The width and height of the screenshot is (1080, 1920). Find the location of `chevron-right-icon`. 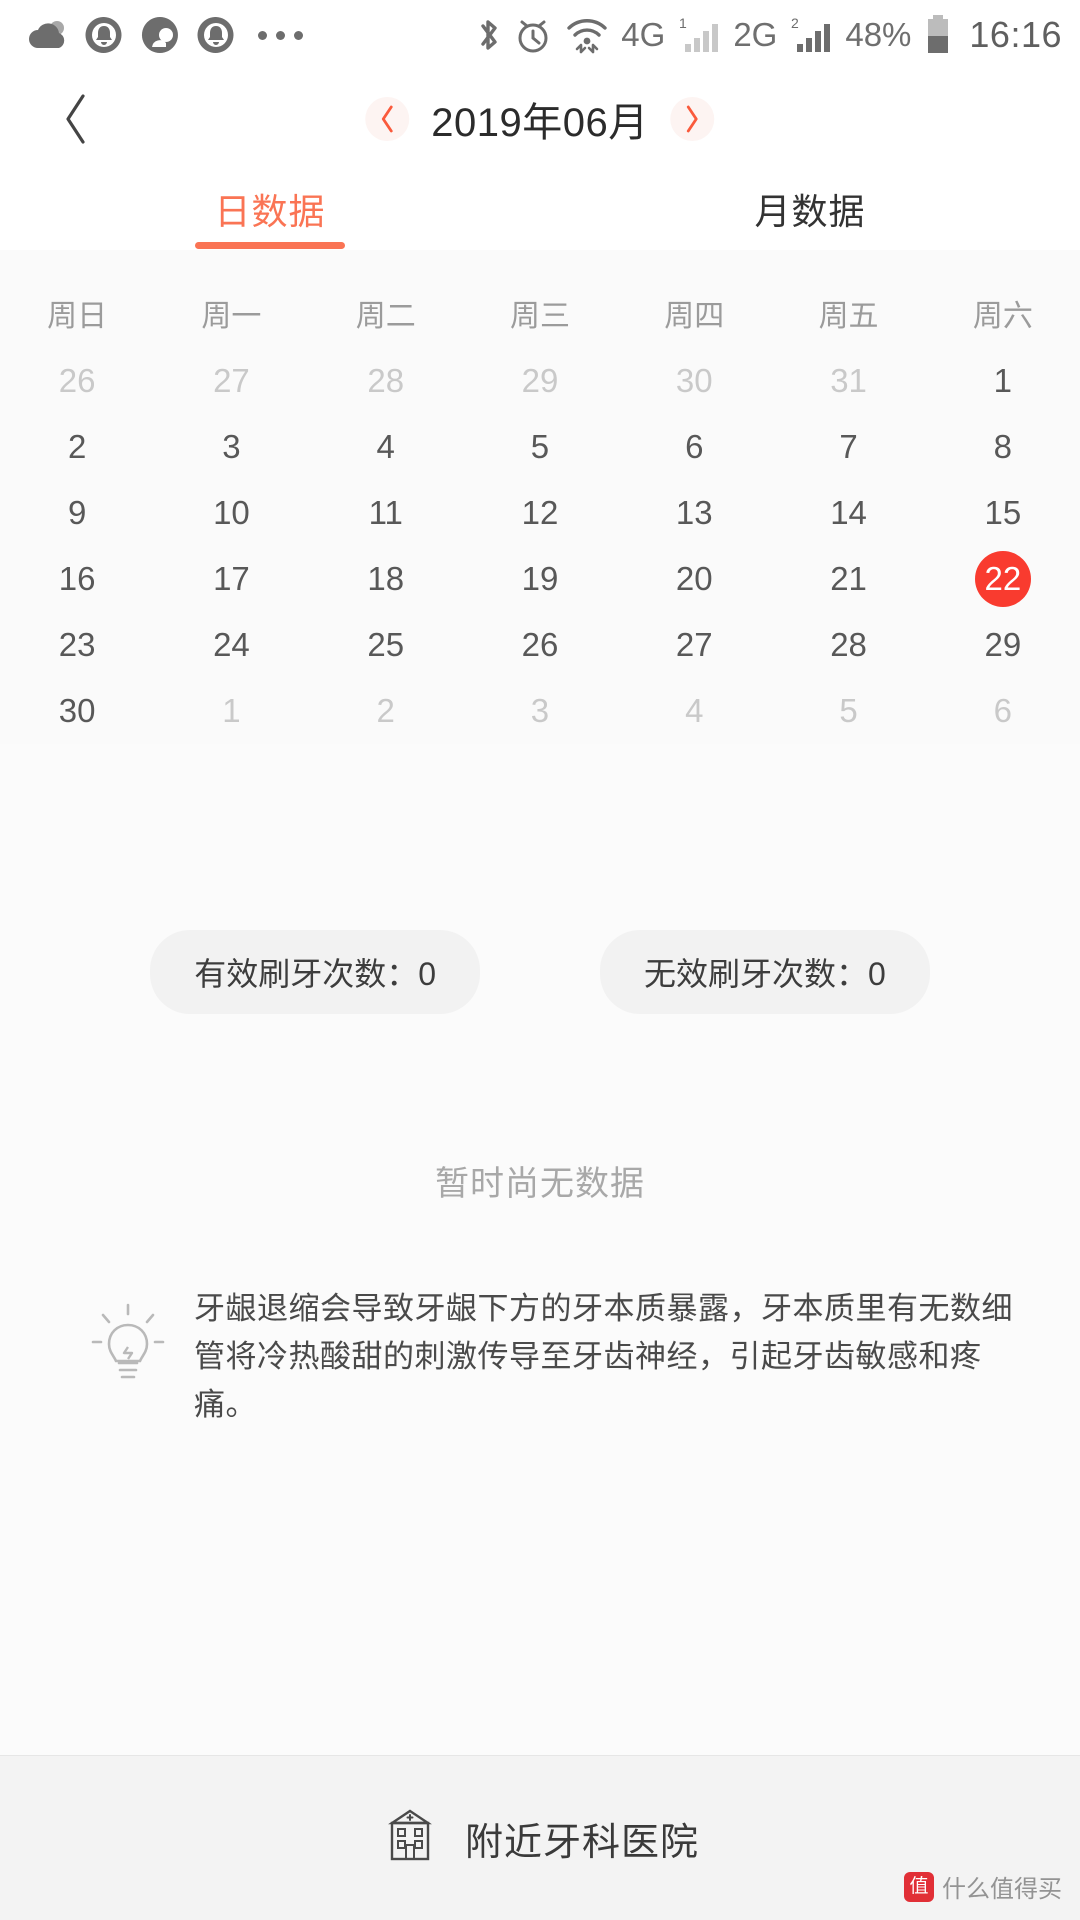

chevron-right-icon is located at coordinates (693, 119).